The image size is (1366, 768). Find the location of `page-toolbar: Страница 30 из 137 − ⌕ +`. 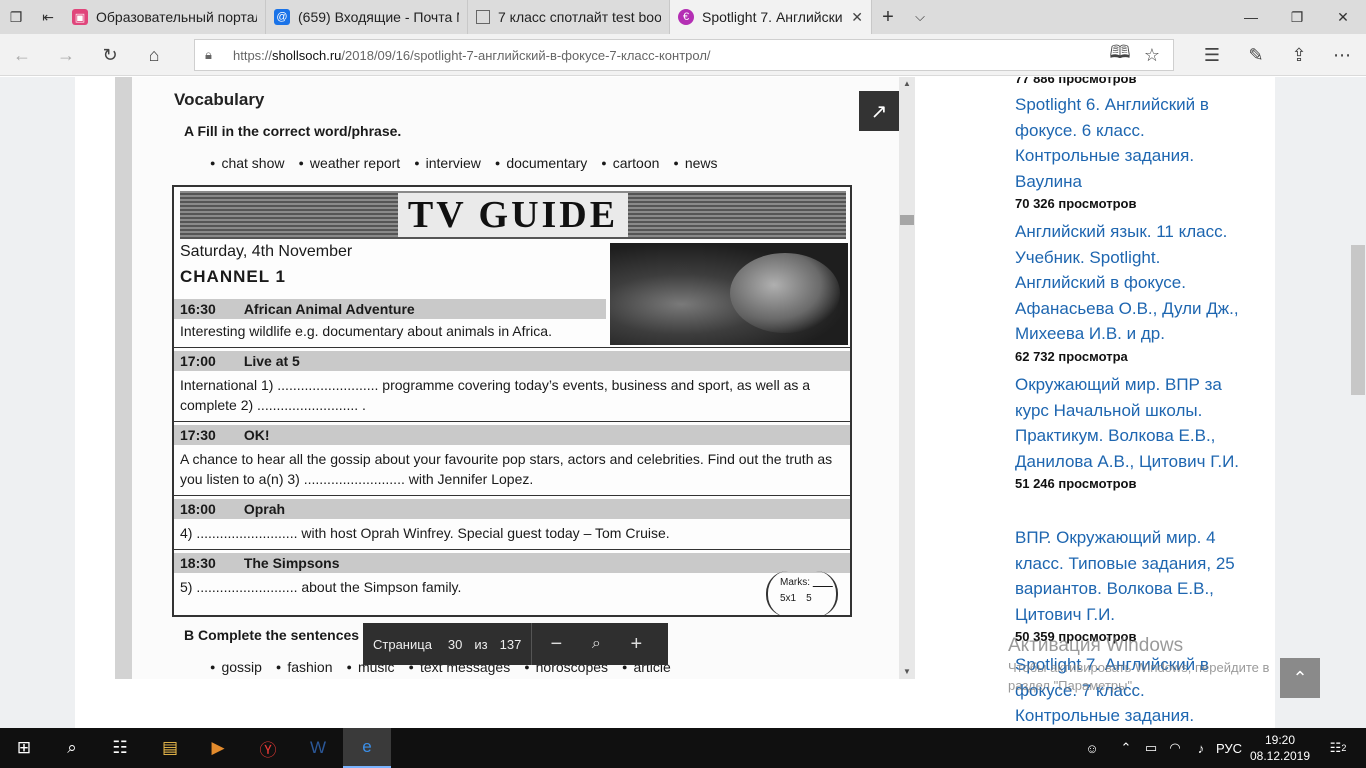

page-toolbar: Страница 30 из 137 − ⌕ + is located at coordinates (515, 644).